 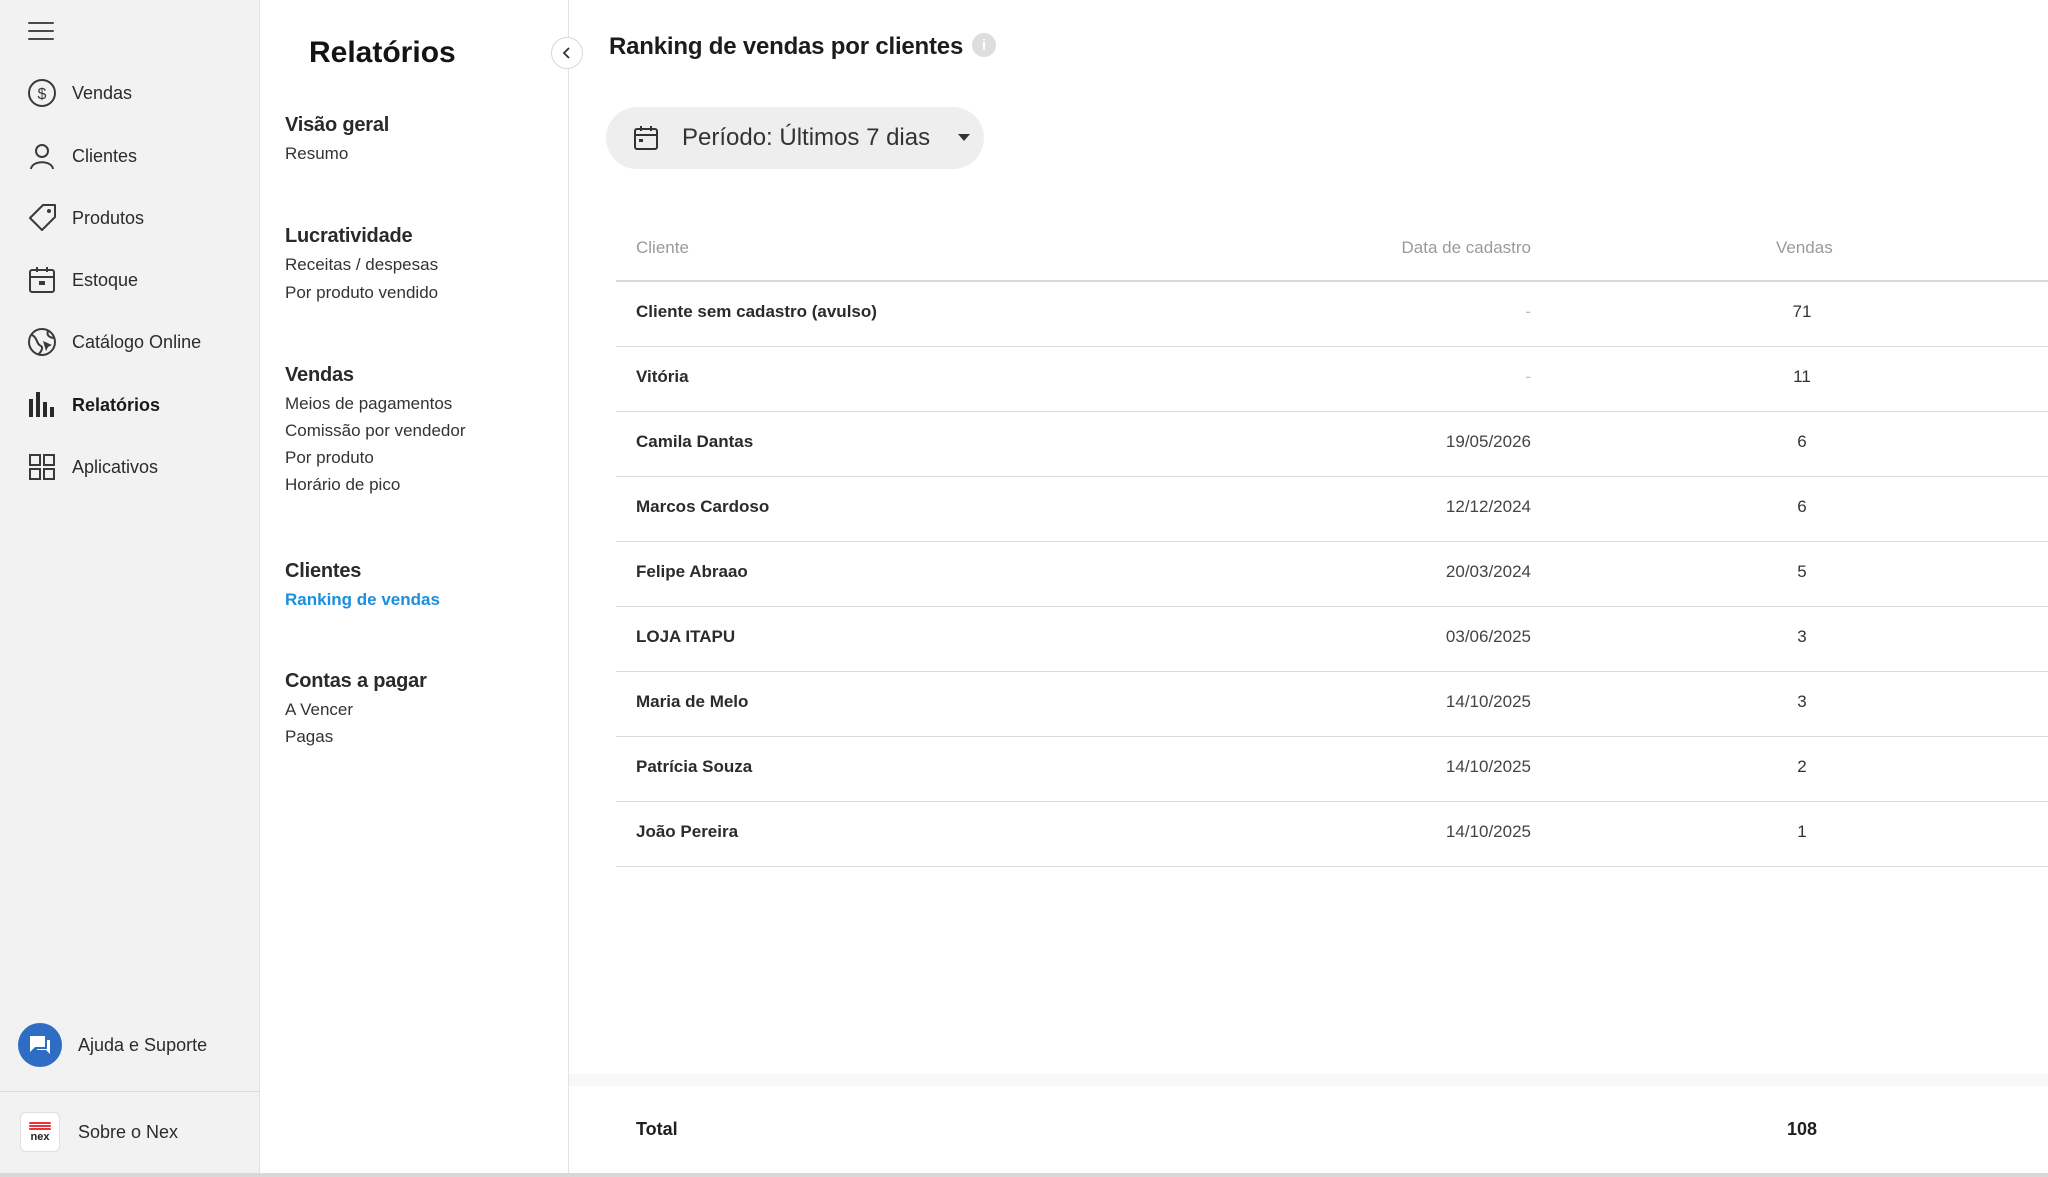 I want to click on submenu-link-horario-de-pico: Horário de pico, so click(x=375, y=484).